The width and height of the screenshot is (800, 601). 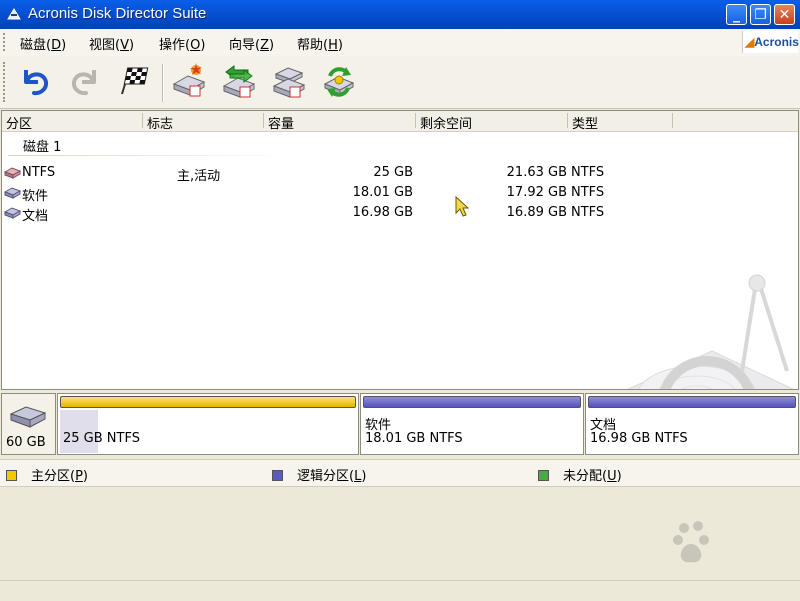 I want to click on table-row: 软件 18.01 GB 17.92 GB NTFS, so click(x=400, y=193).